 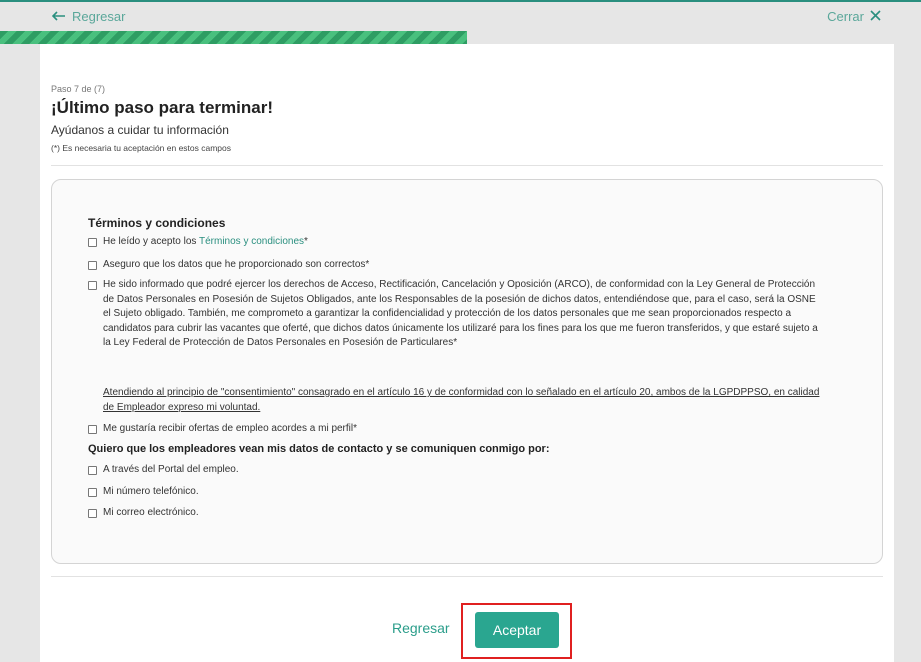 What do you see at coordinates (467, 165) in the screenshot?
I see `divider` at bounding box center [467, 165].